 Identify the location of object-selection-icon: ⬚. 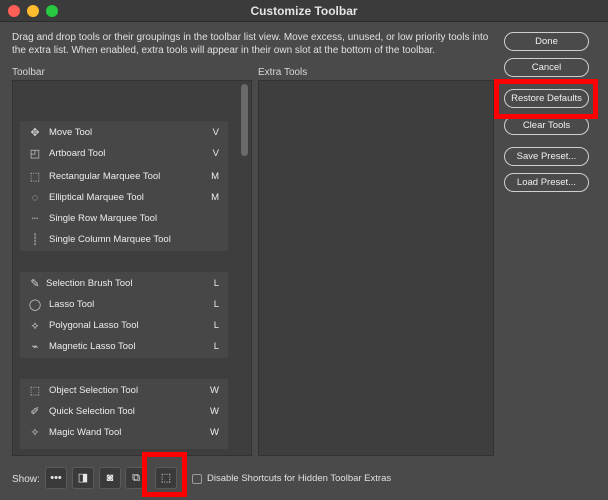
(35, 391).